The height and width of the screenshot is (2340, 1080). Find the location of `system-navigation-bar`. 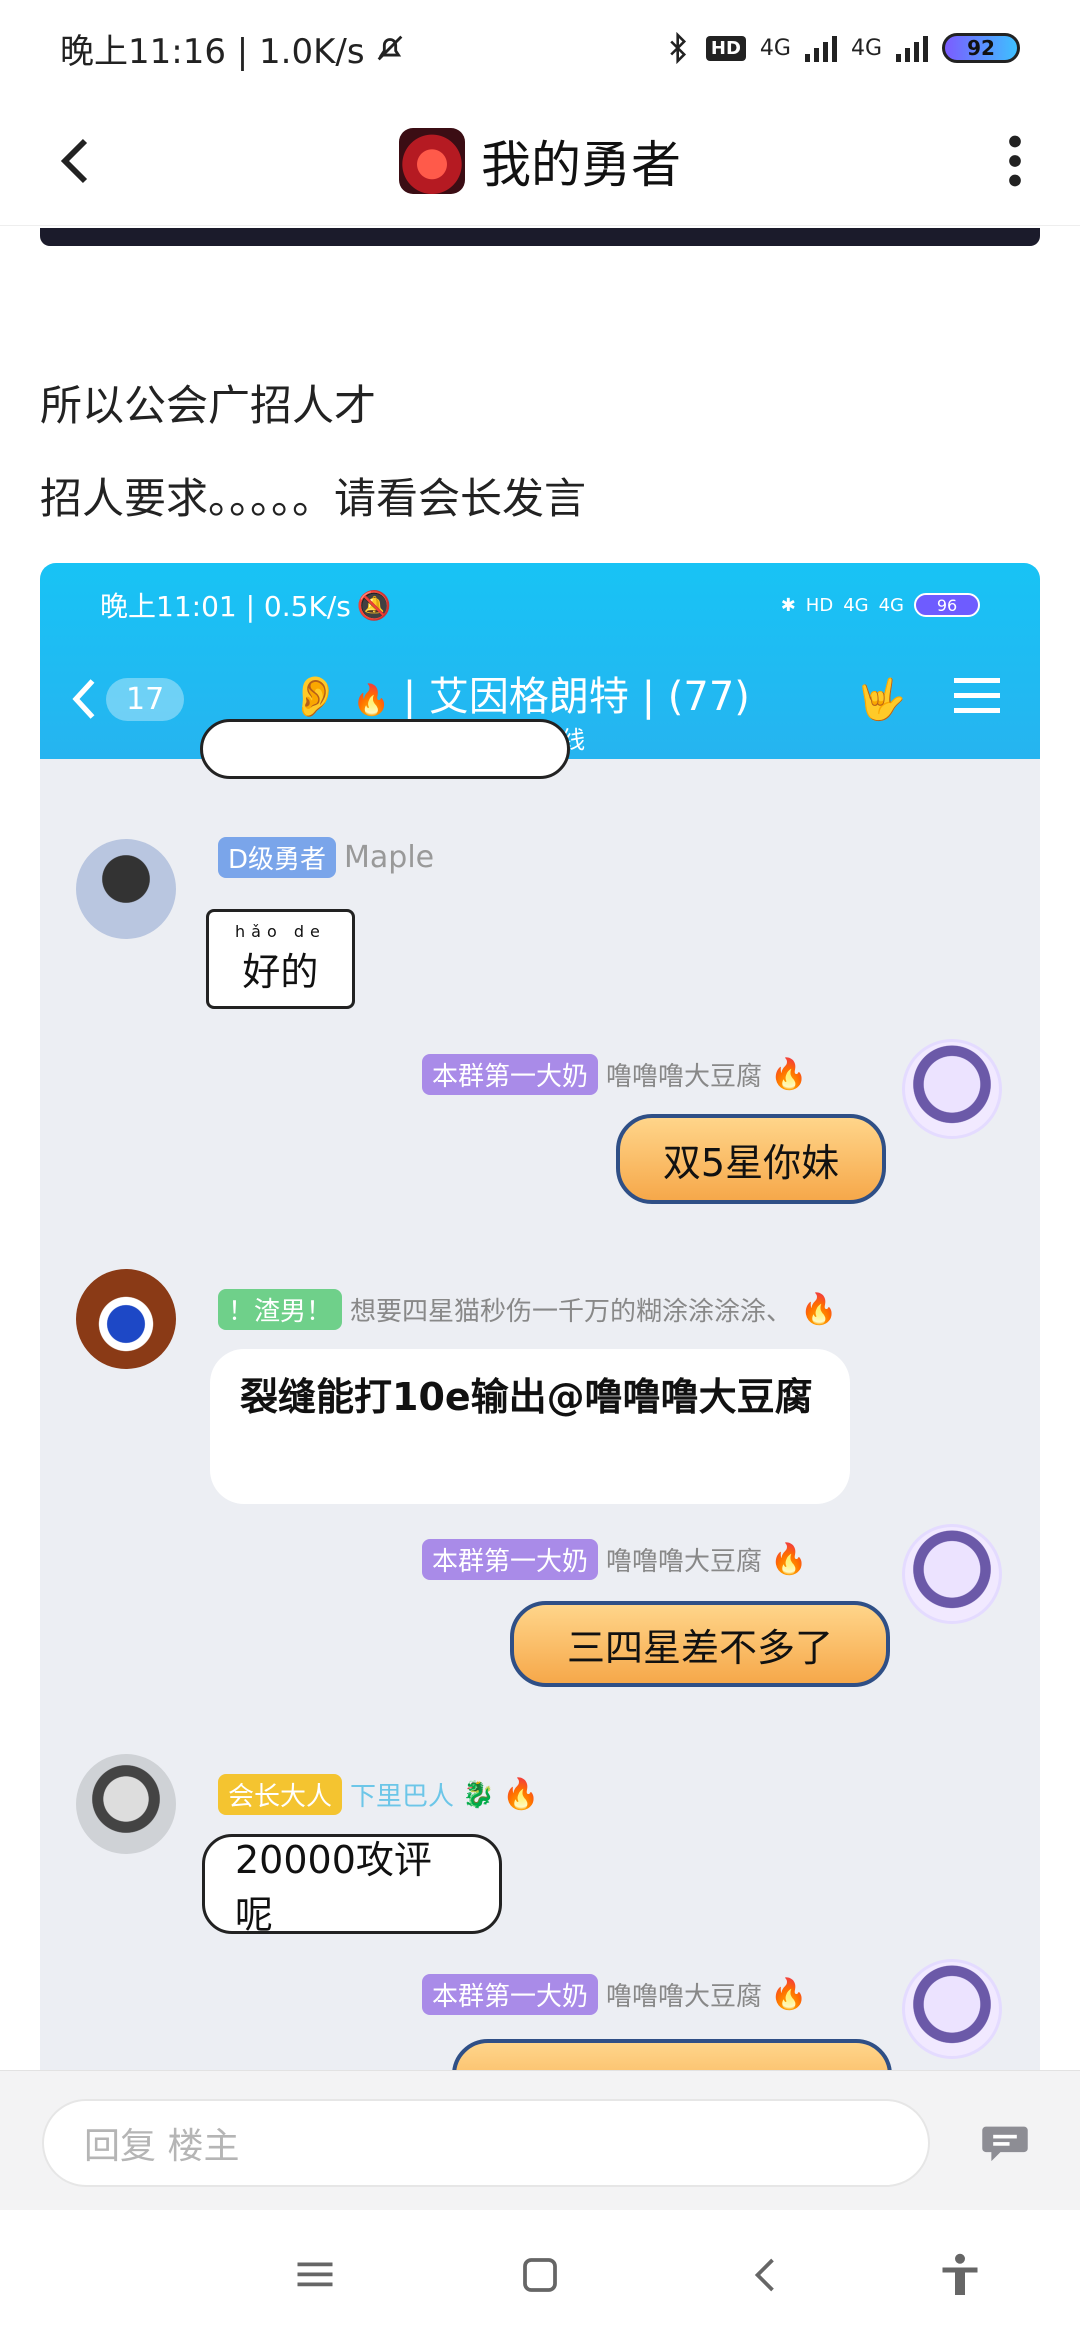

system-navigation-bar is located at coordinates (540, 2275).